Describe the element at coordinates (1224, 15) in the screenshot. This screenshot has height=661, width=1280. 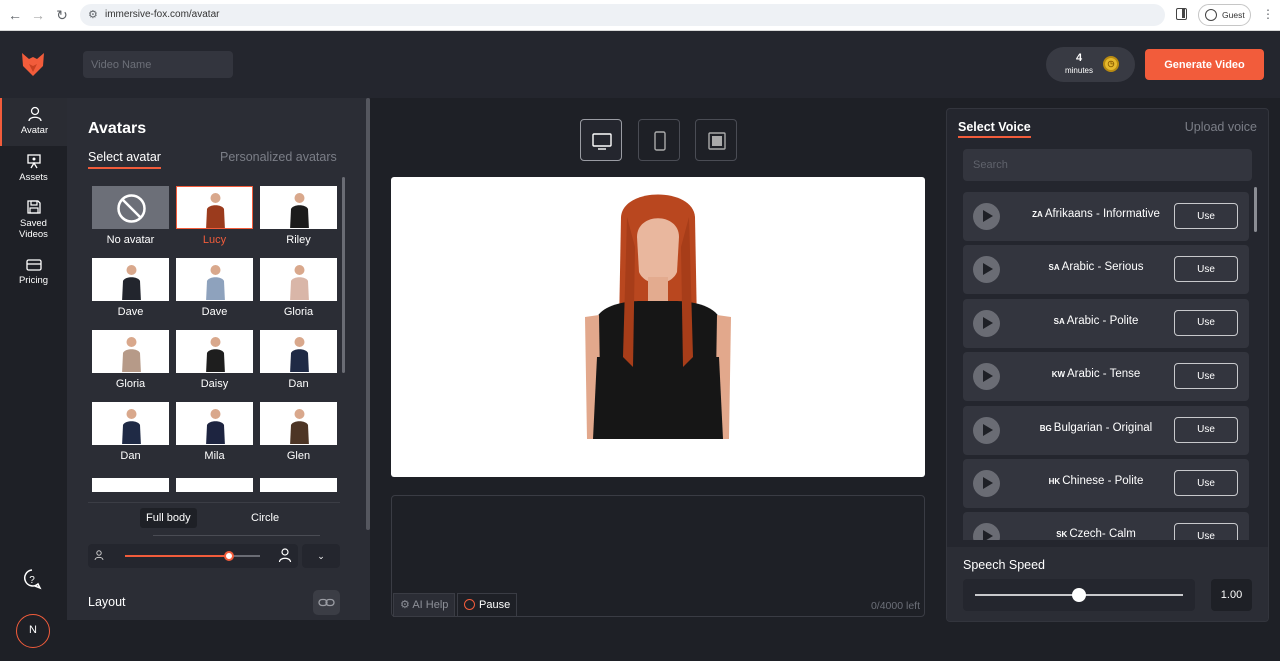
I see `profile-button: Guest` at that location.